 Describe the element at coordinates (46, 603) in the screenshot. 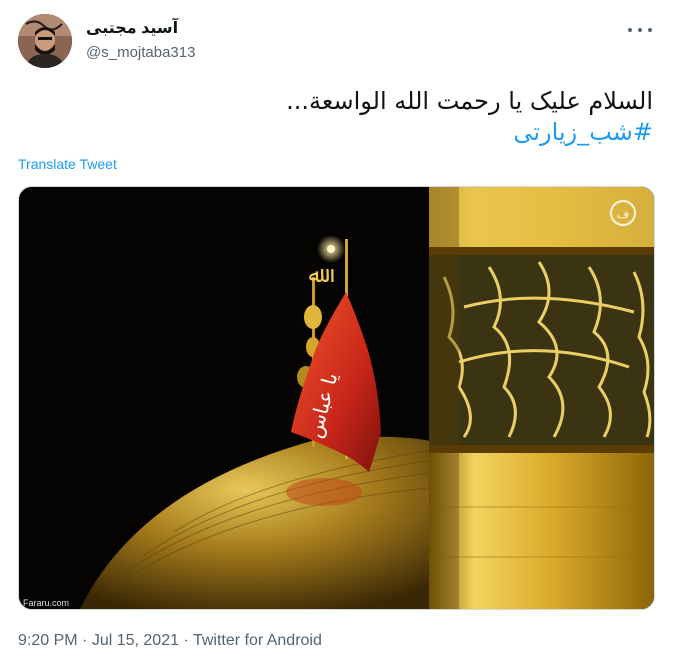

I see `photo-watermark: Fararu.com` at that location.